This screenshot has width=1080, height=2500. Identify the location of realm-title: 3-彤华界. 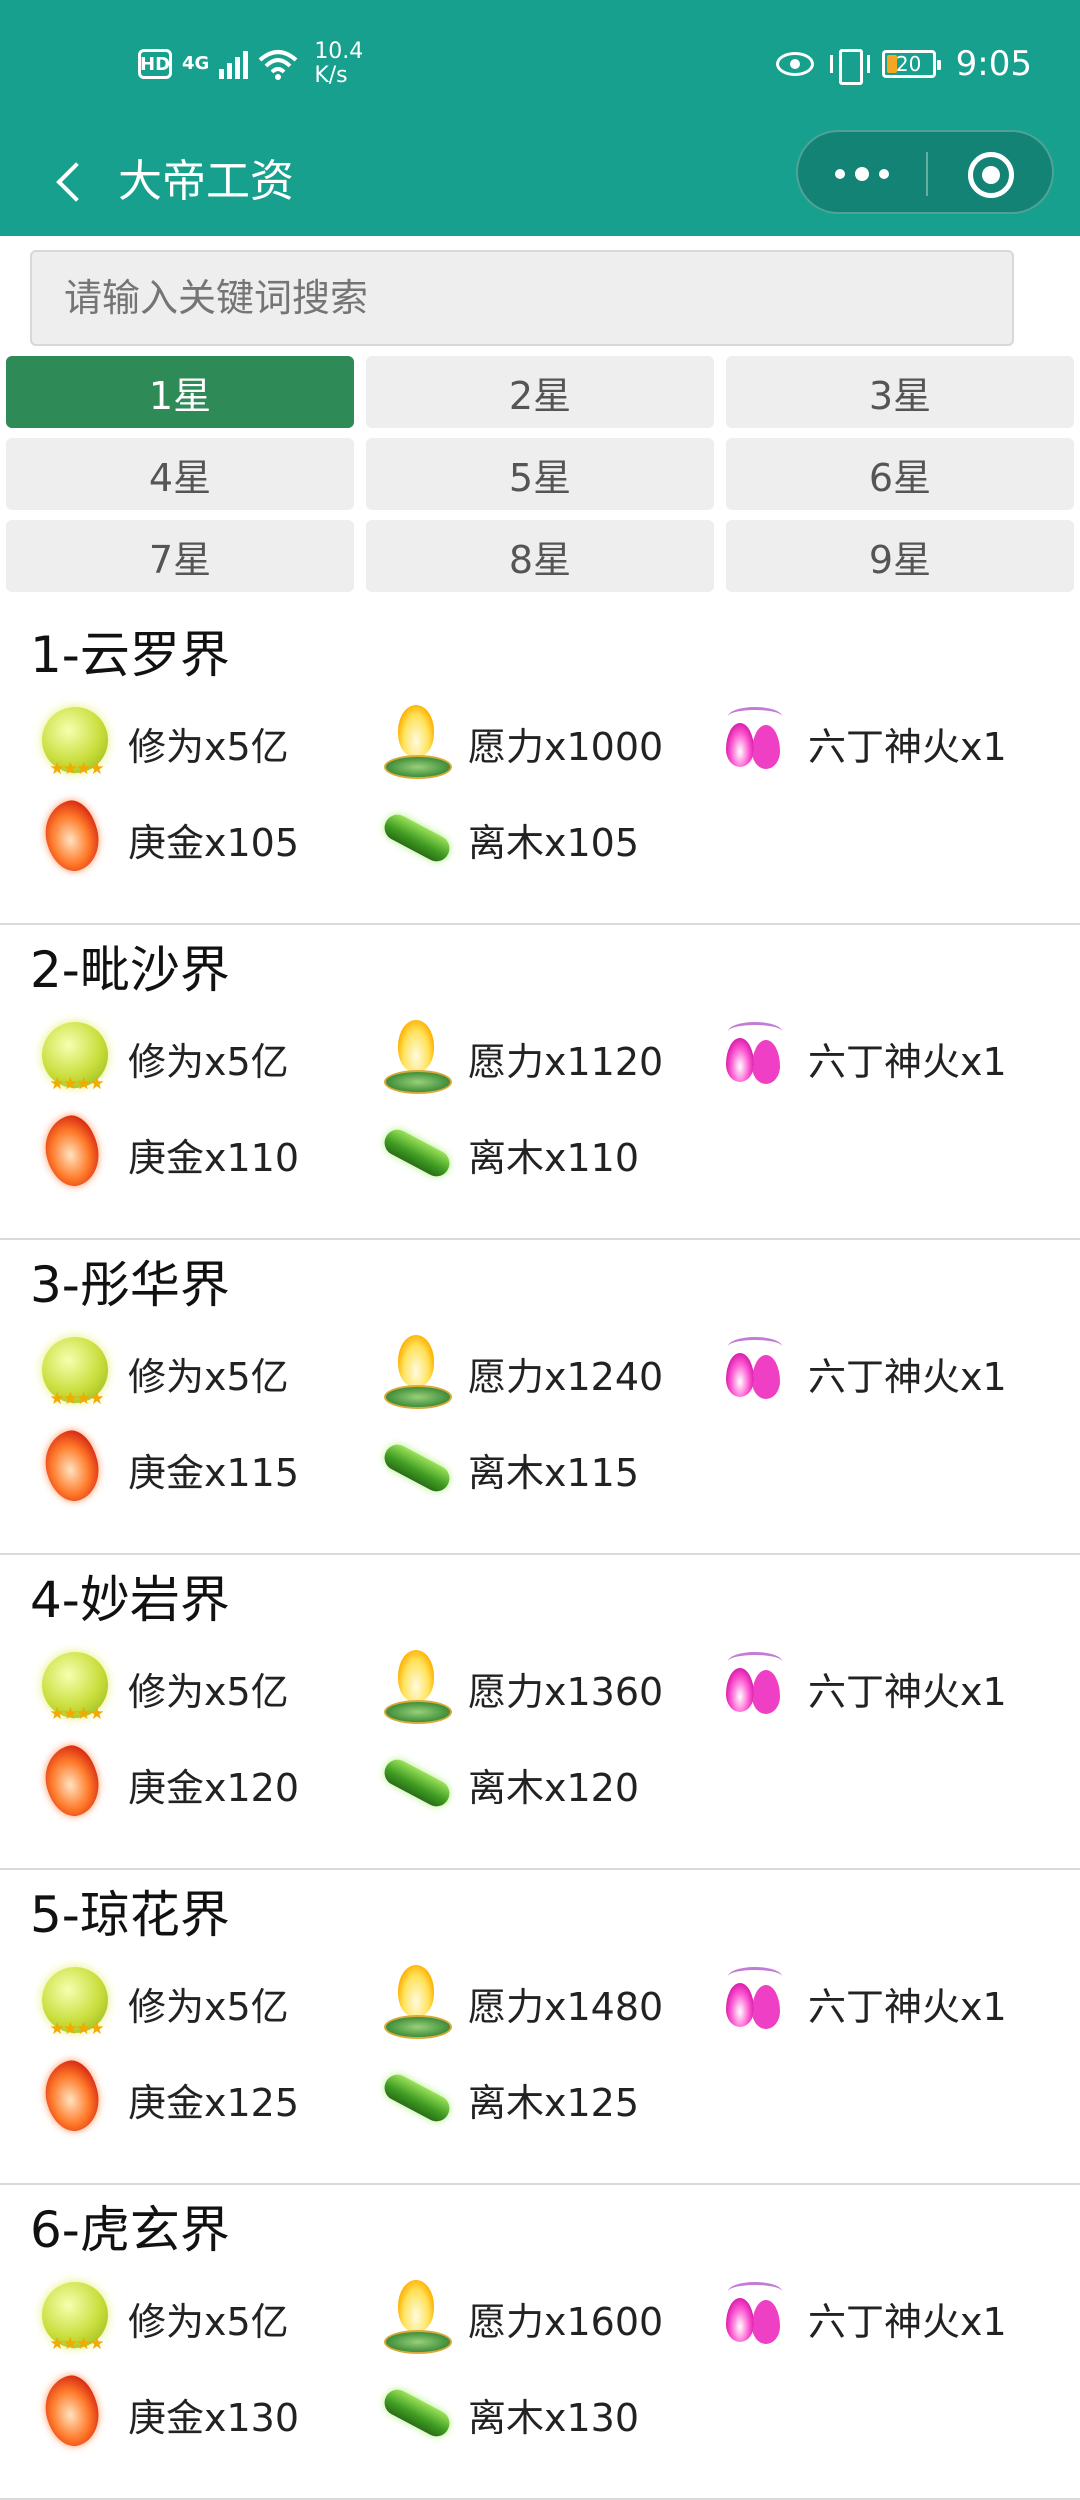
(130, 1285).